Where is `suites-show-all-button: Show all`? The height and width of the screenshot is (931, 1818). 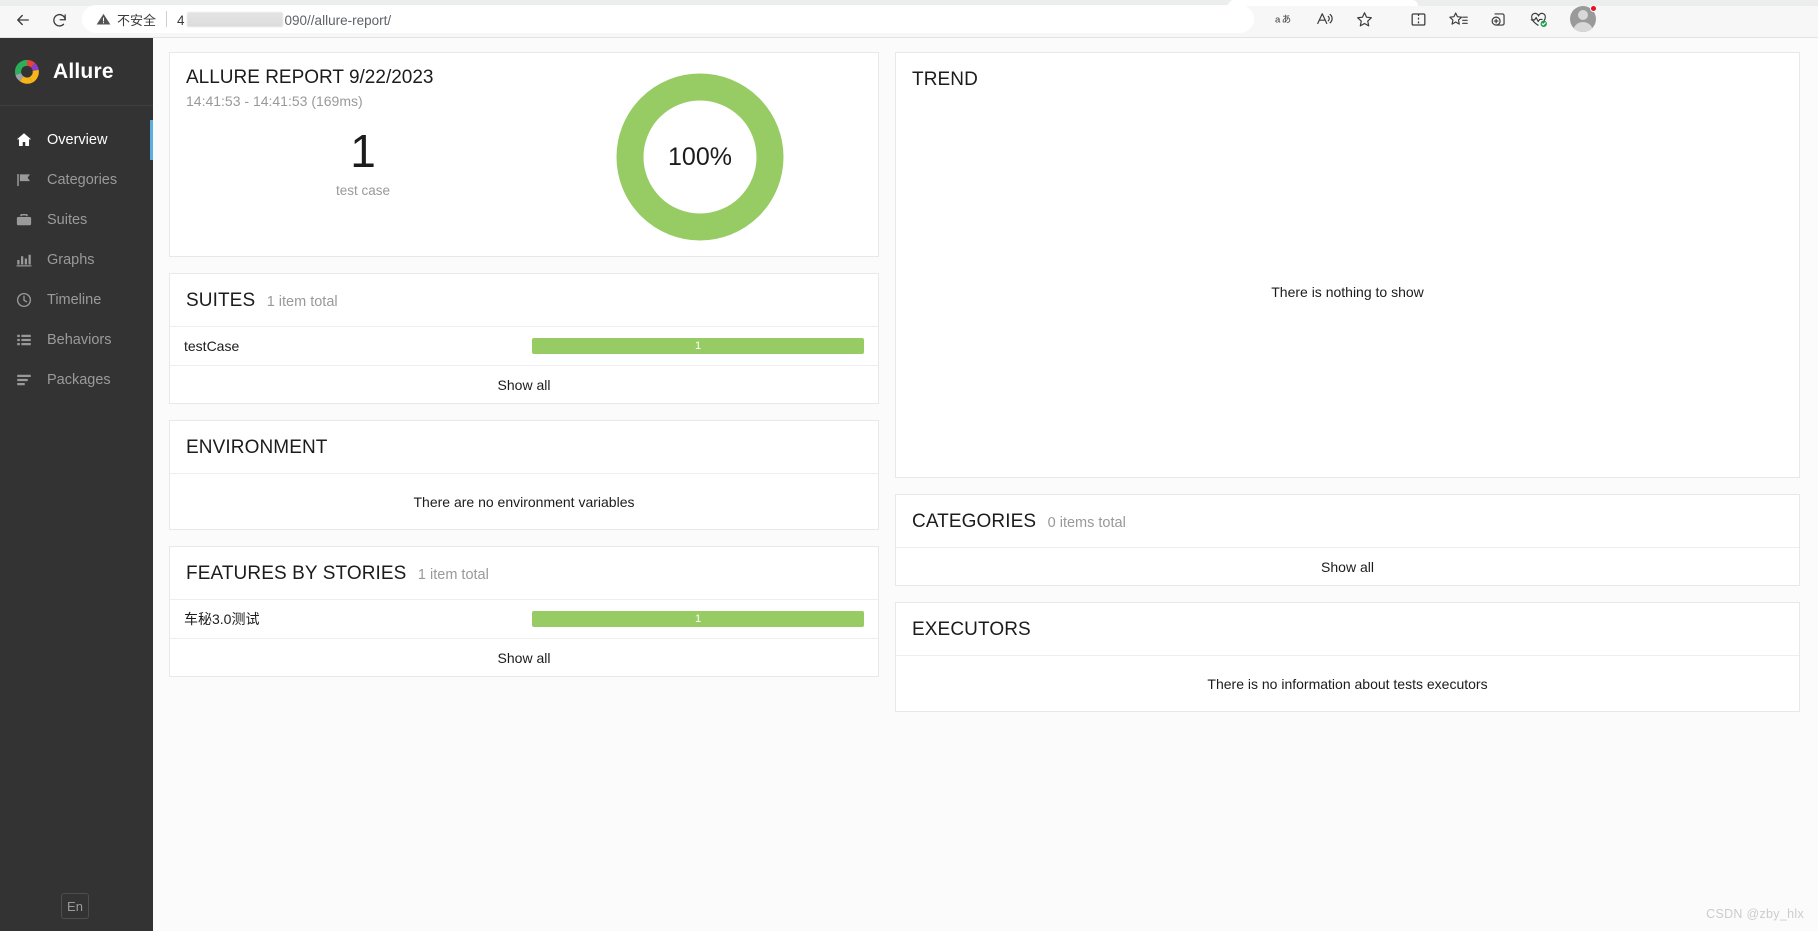 suites-show-all-button: Show all is located at coordinates (524, 384).